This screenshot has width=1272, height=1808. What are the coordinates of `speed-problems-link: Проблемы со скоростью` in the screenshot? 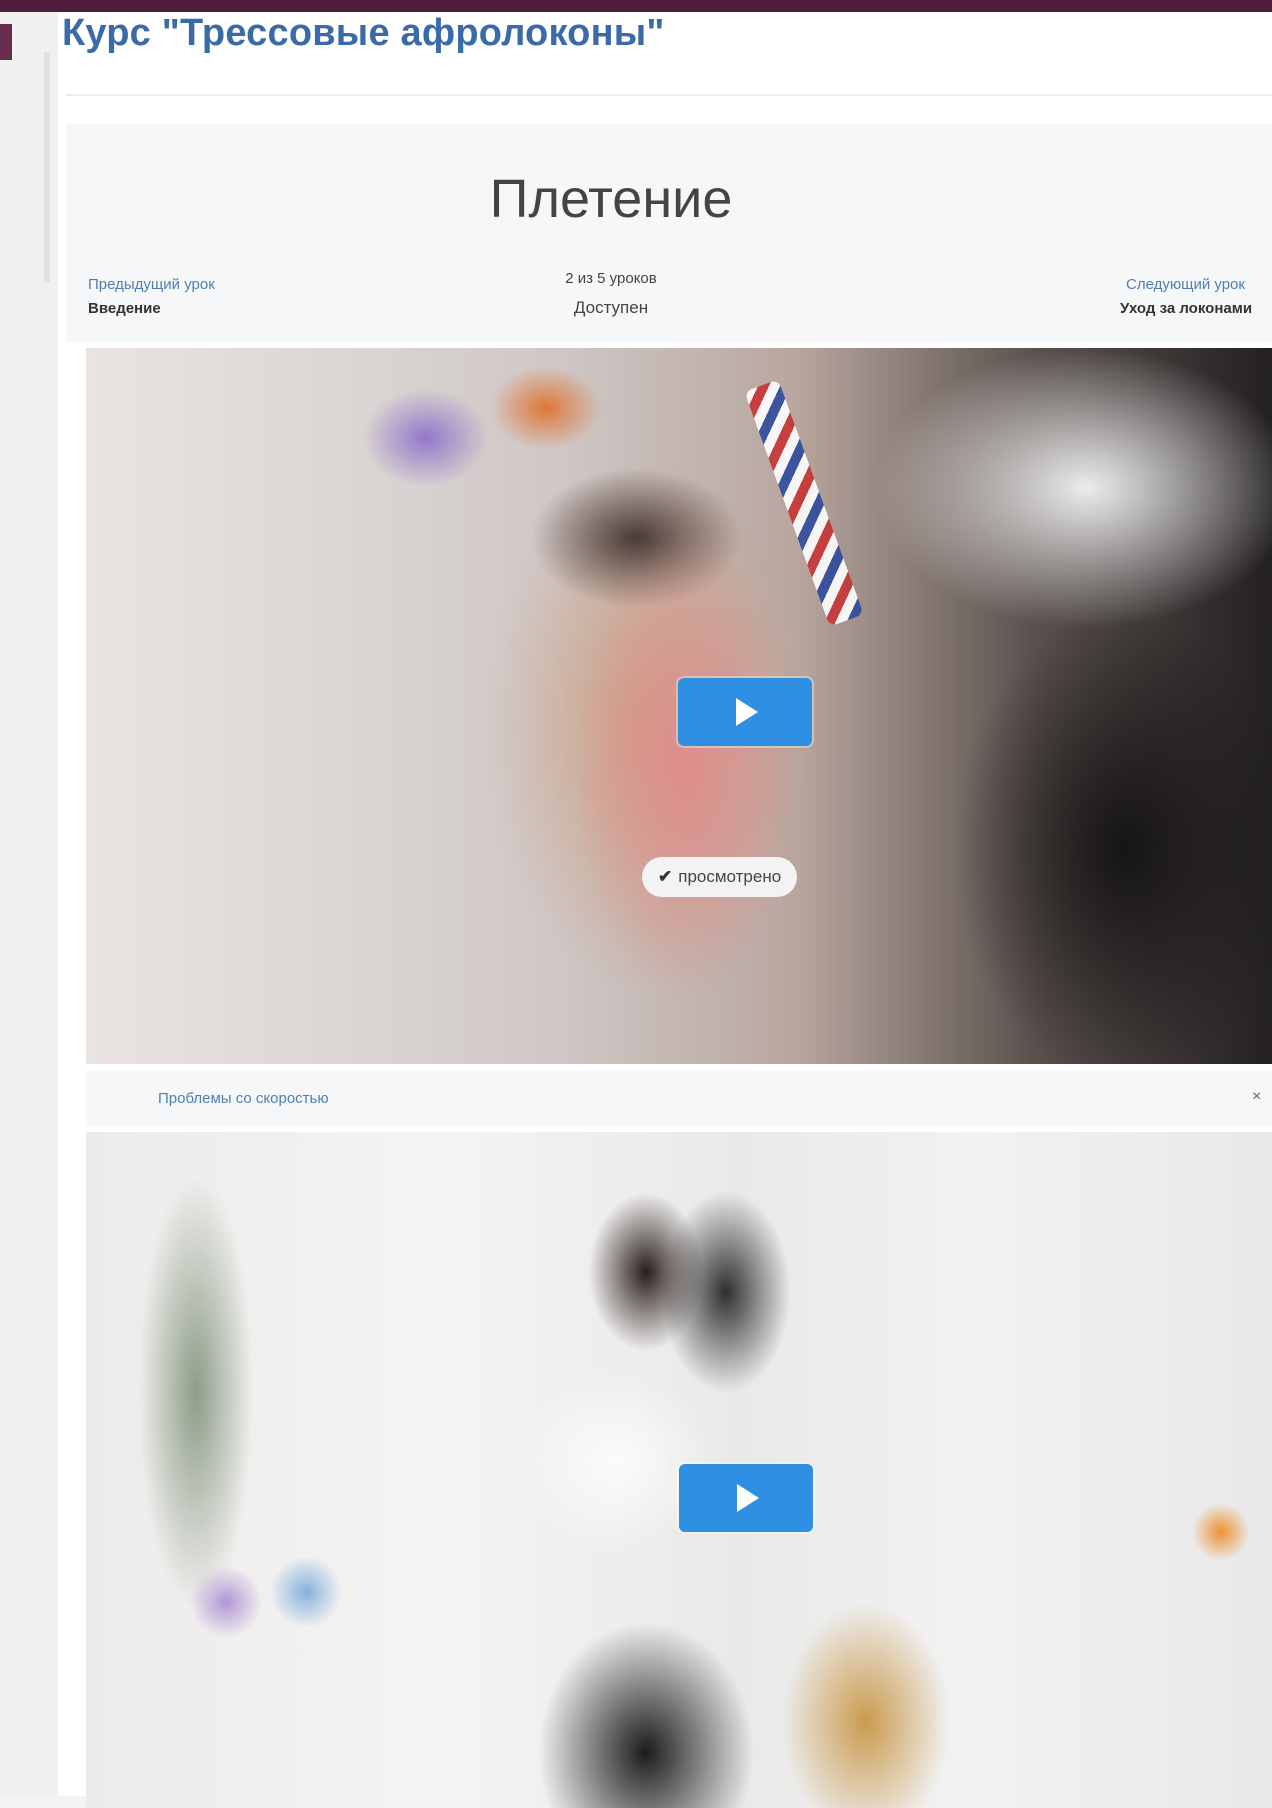 It's located at (243, 1098).